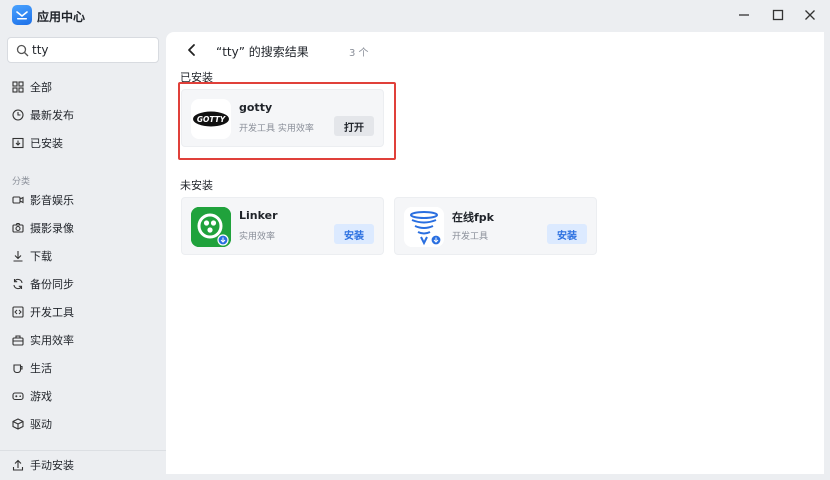  What do you see at coordinates (18, 424) in the screenshot?
I see `cube-icon` at bounding box center [18, 424].